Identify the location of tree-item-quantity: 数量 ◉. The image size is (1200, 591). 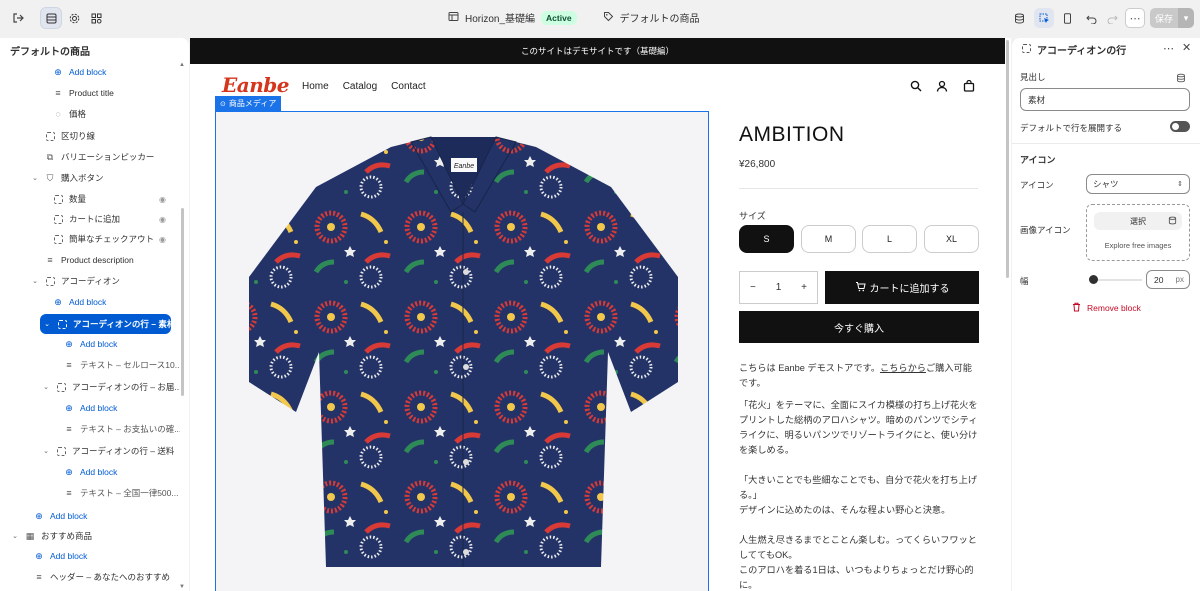
(90, 199).